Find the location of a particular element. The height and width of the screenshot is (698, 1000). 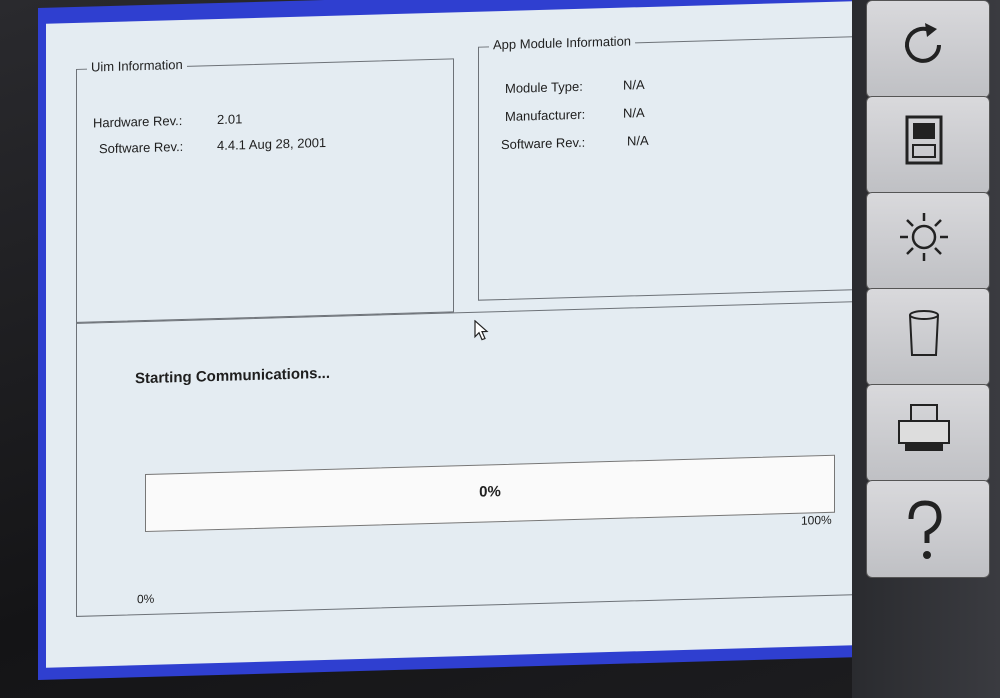

progress-percentage: 0% is located at coordinates (490, 492).